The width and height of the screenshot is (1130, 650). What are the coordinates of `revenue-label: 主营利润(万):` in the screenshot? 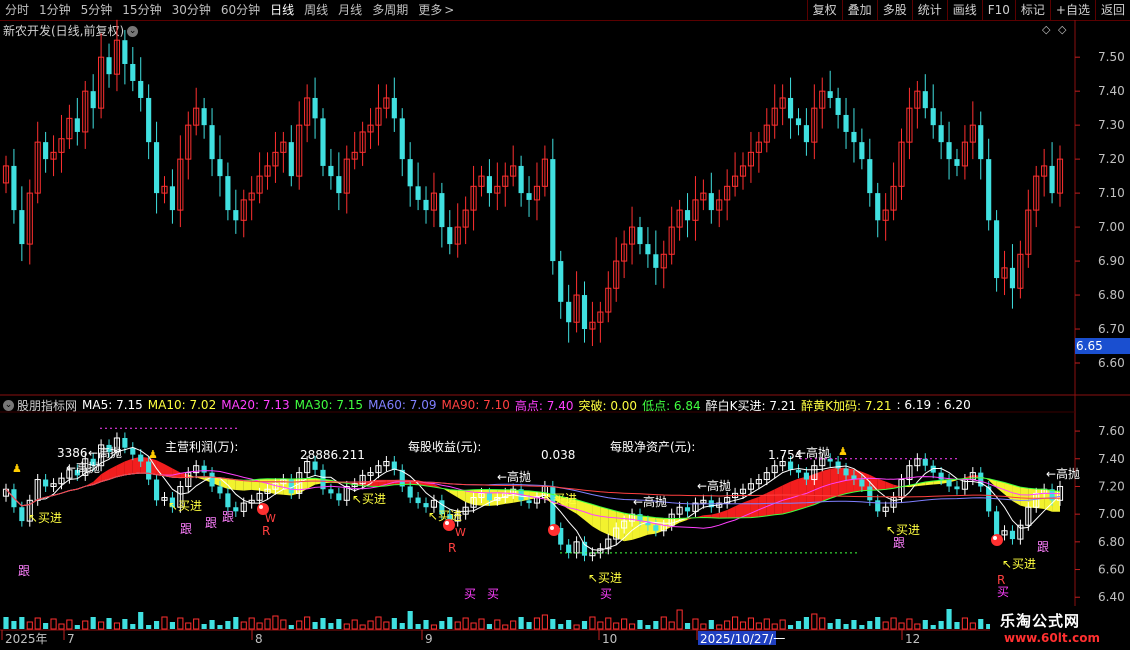 It's located at (201, 447).